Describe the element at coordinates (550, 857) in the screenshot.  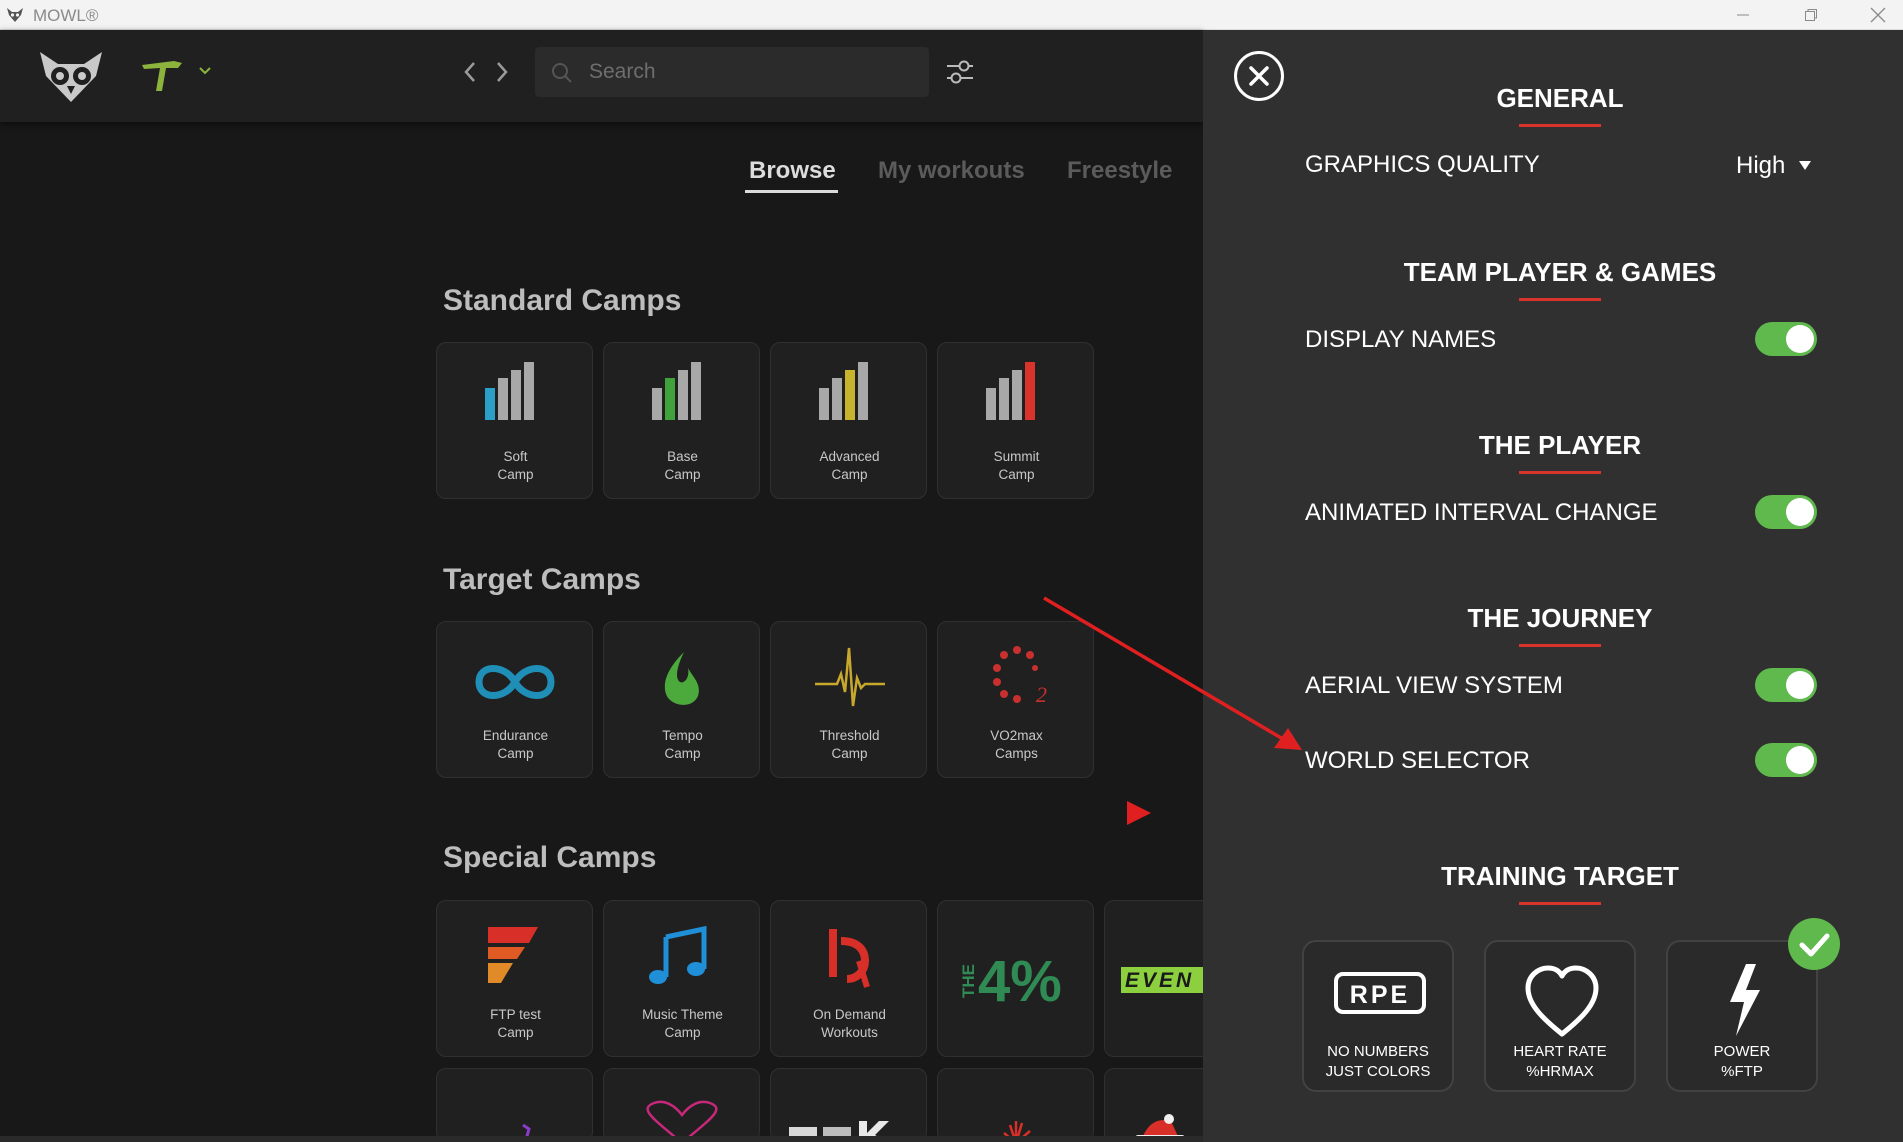
I see `section-title-special: Special Camps` at that location.